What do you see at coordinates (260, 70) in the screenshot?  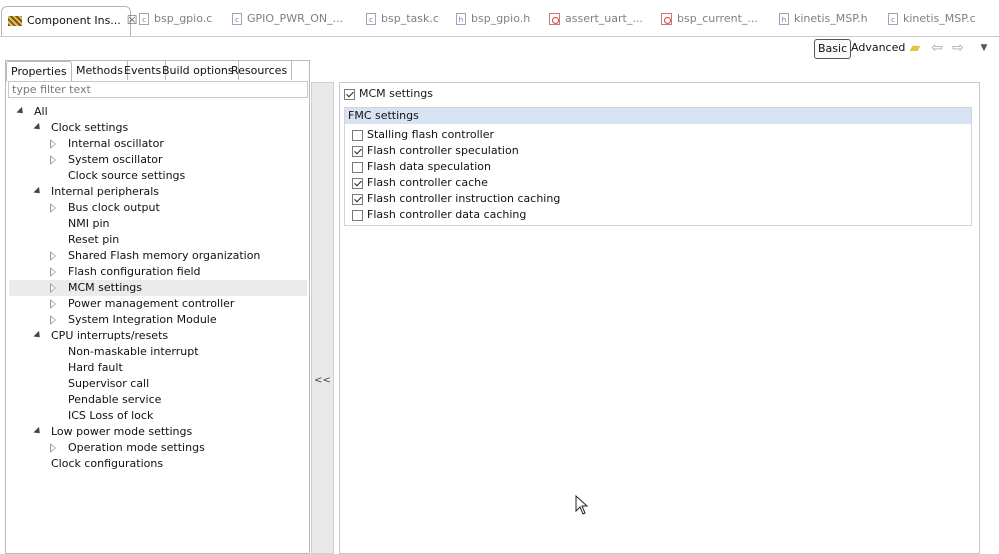 I see `tab-resources: Resources` at bounding box center [260, 70].